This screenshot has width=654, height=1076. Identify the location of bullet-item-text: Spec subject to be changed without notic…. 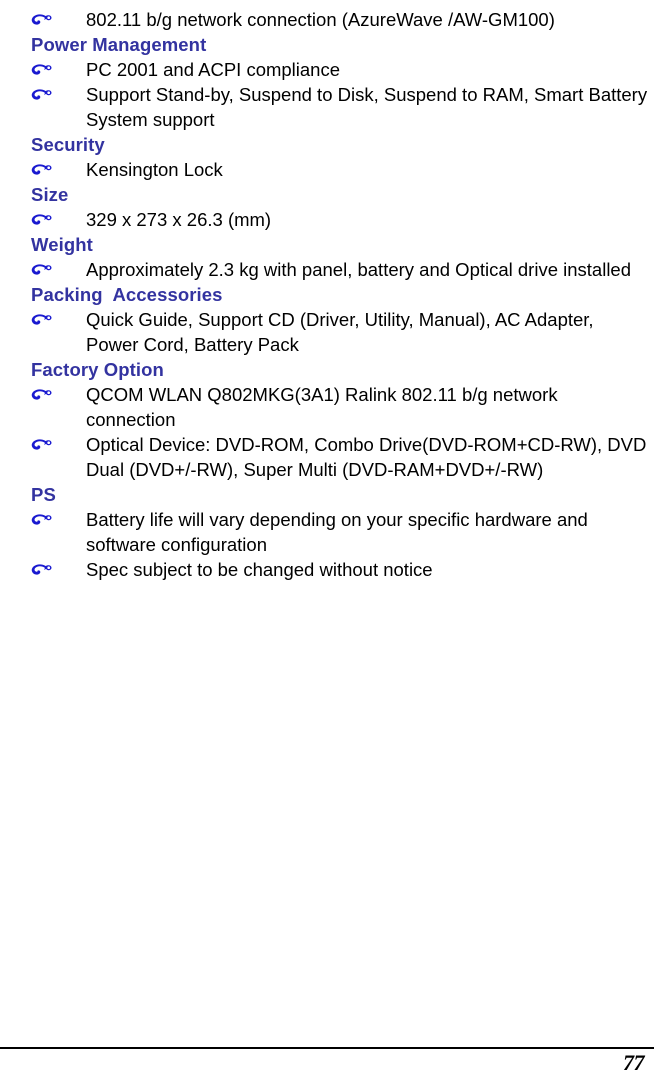
(259, 569).